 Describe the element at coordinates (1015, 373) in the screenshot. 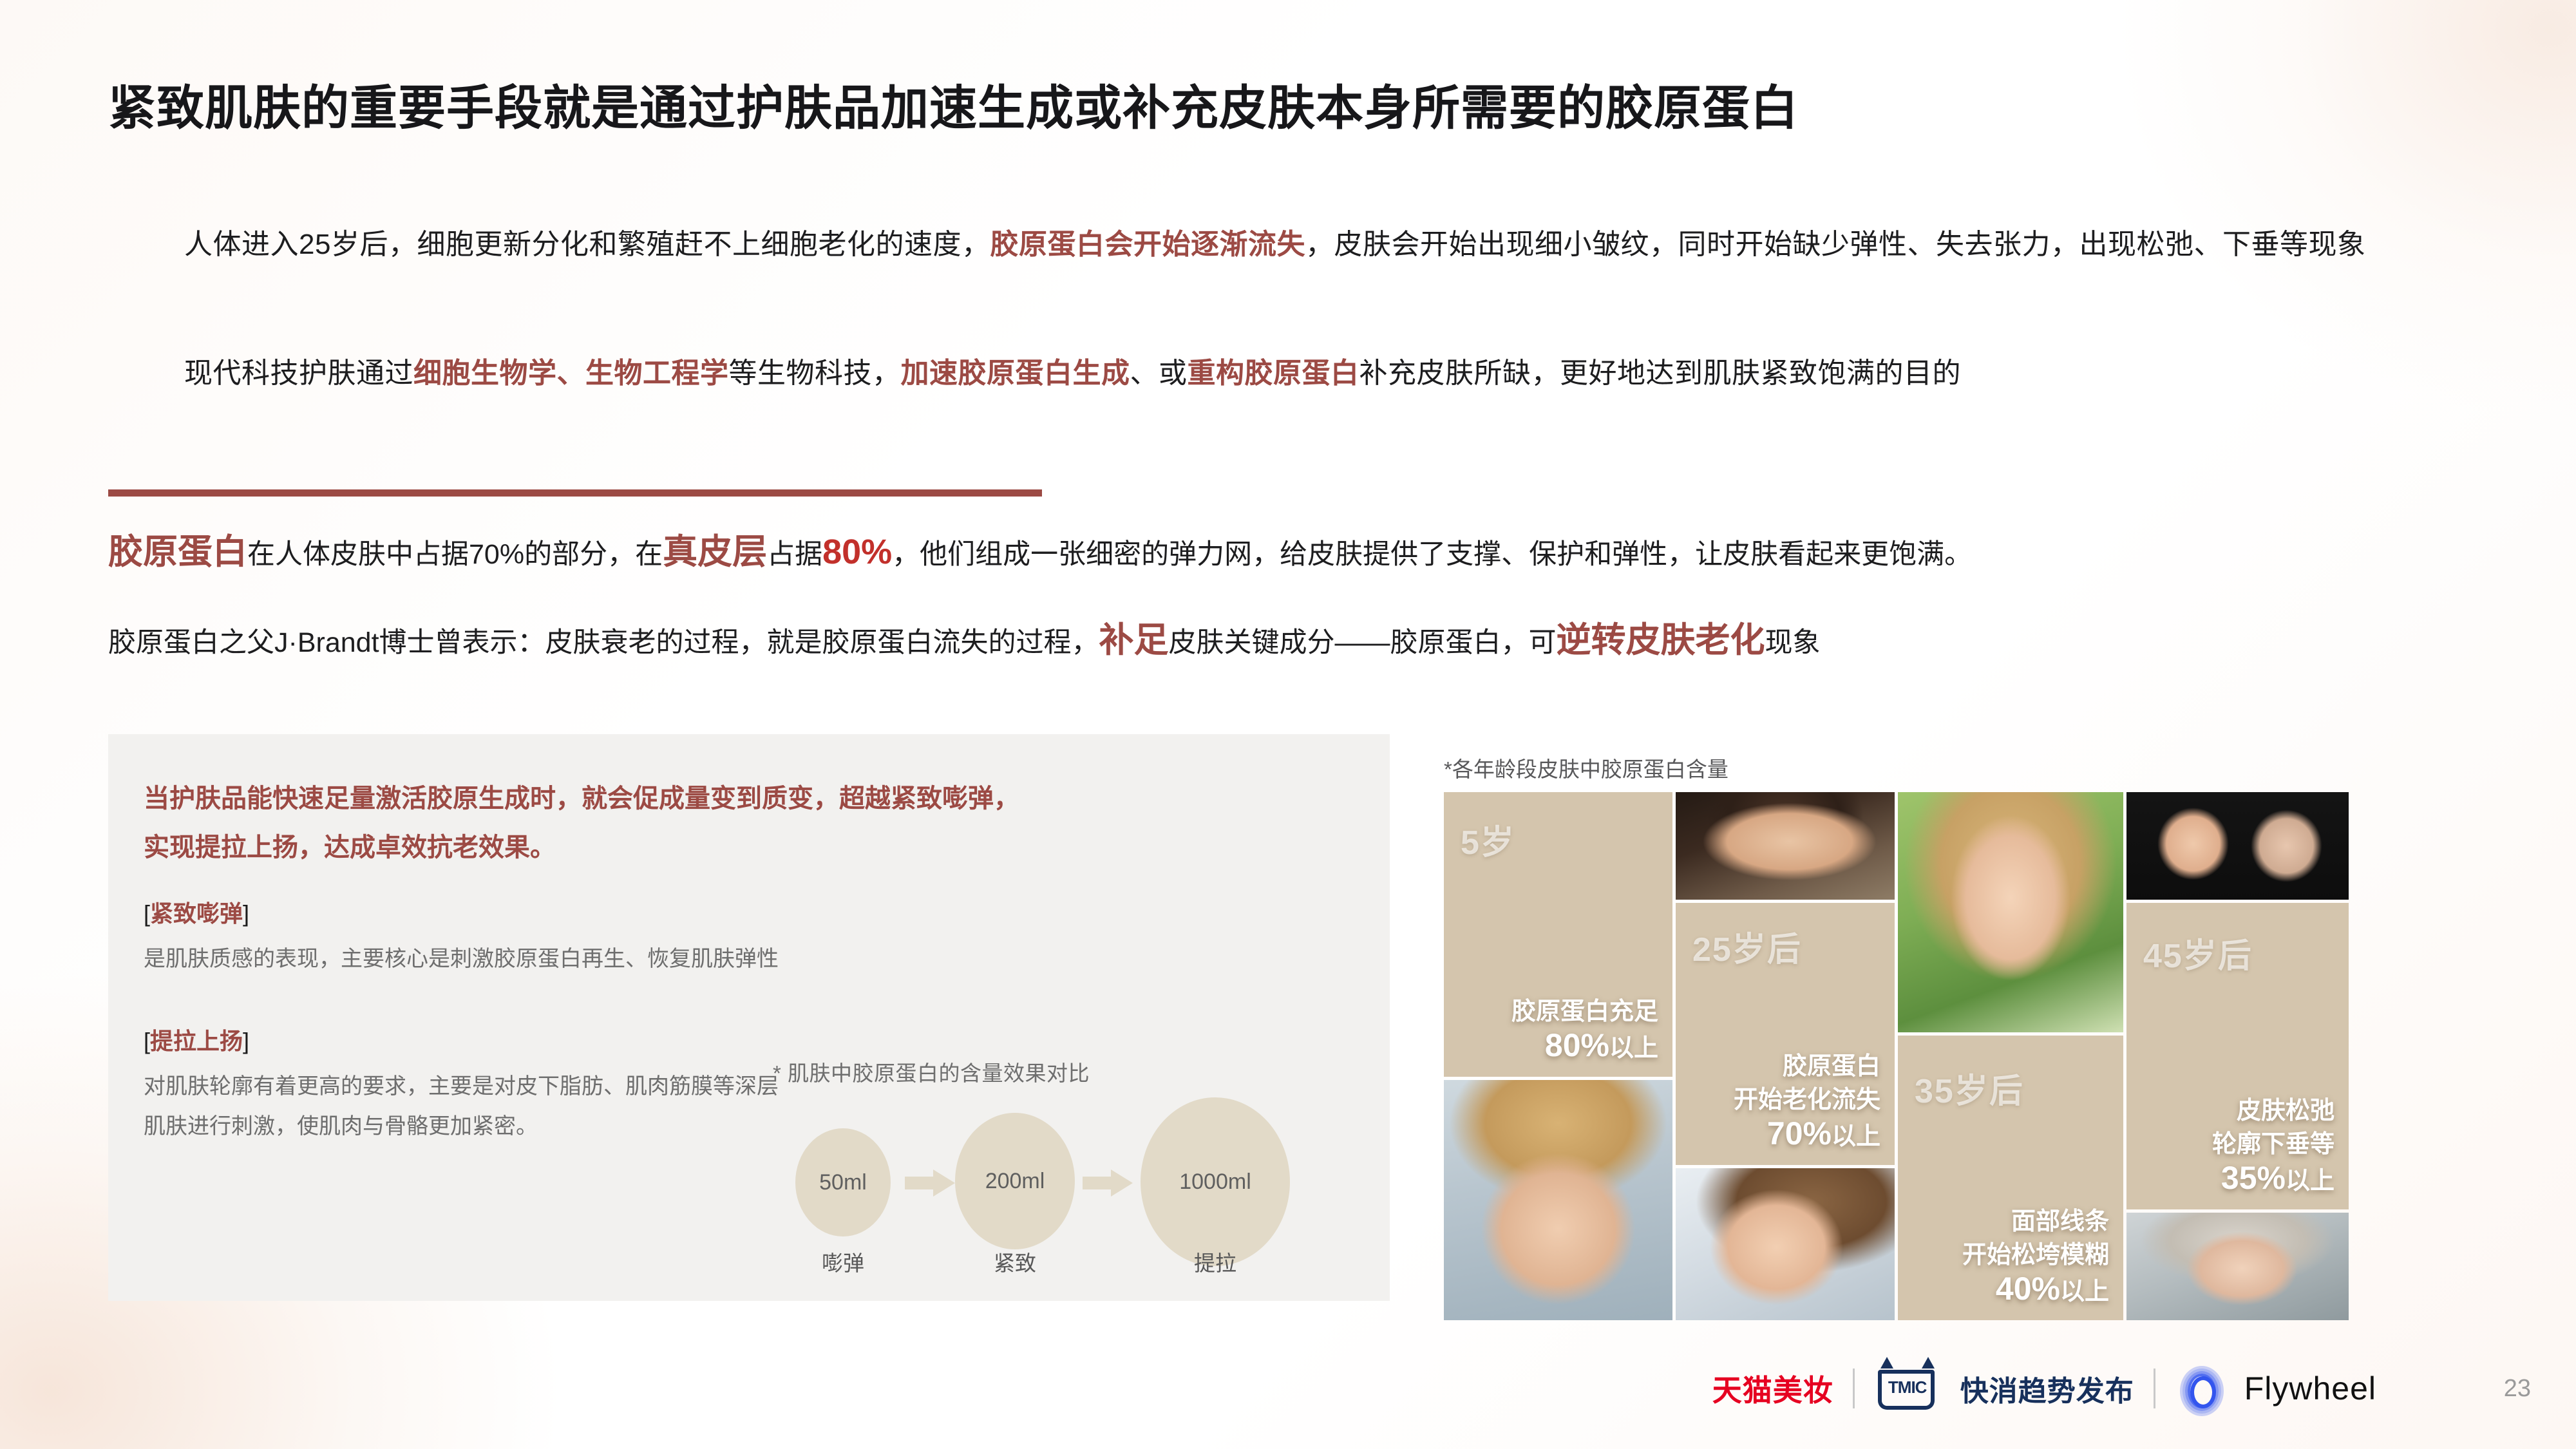

I see `intro-p2-highlight-2: 加速胶原蛋白生成` at that location.